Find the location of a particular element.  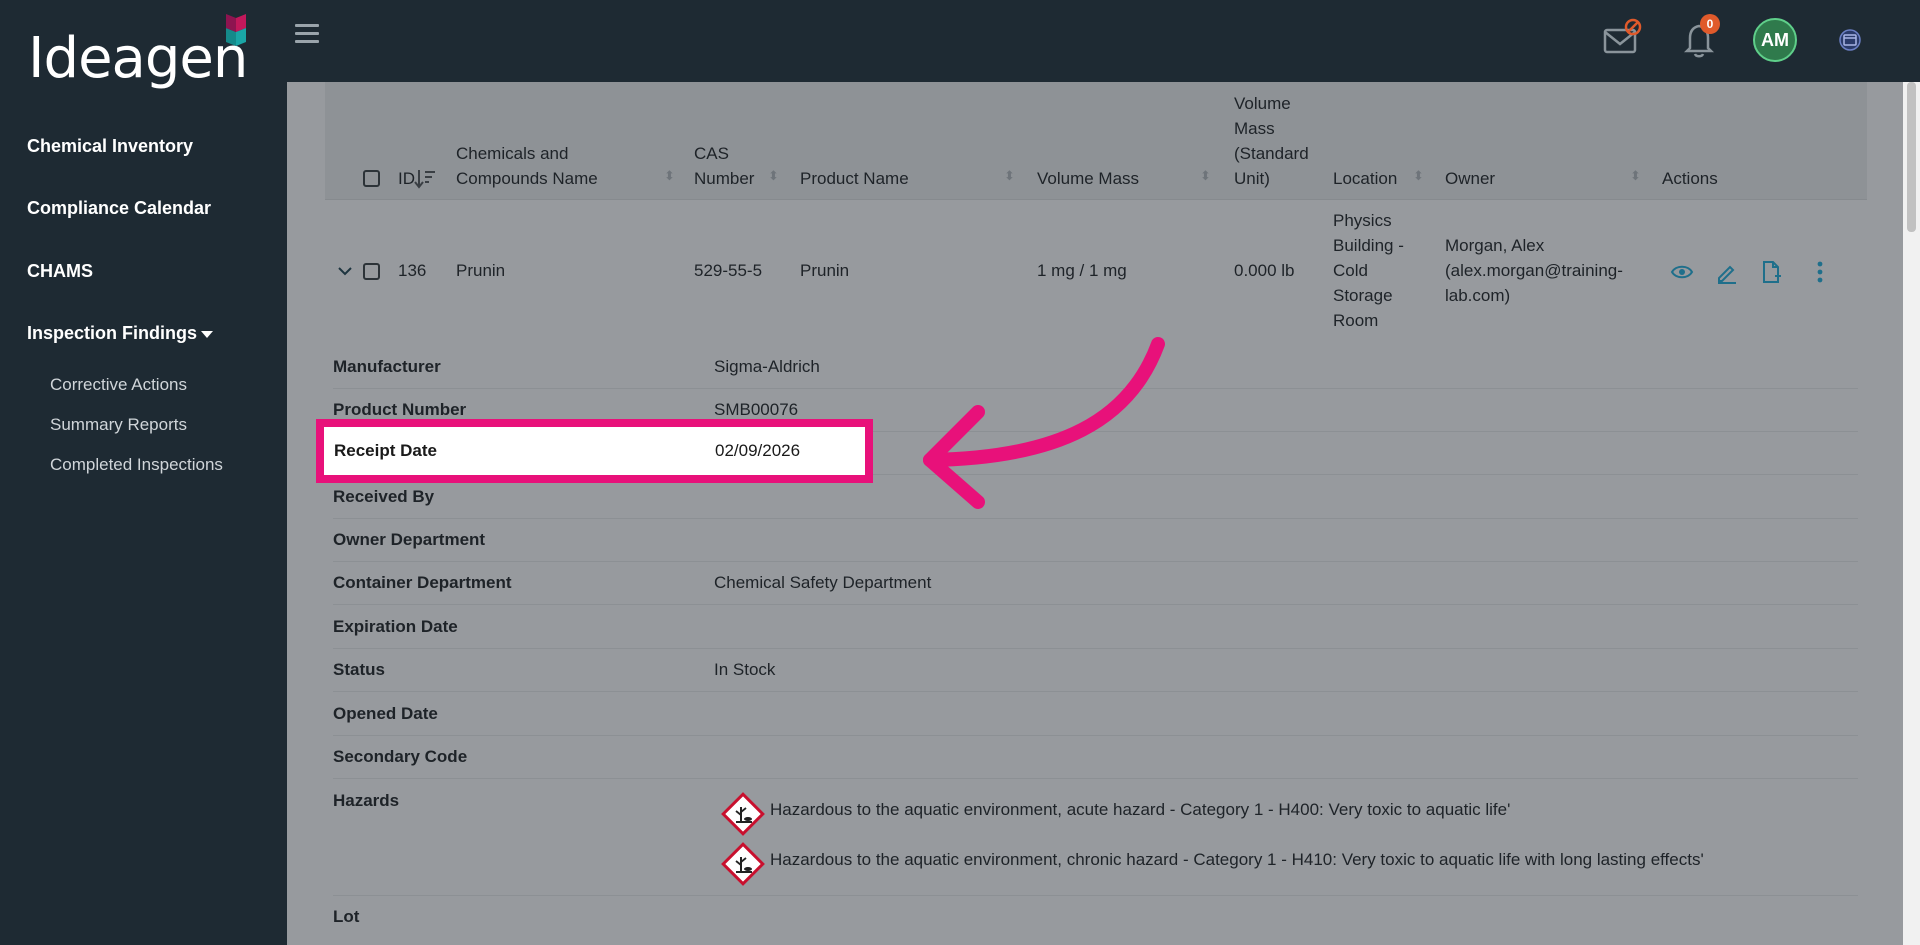

header-std-line1: Volume is located at coordinates (1262, 103).